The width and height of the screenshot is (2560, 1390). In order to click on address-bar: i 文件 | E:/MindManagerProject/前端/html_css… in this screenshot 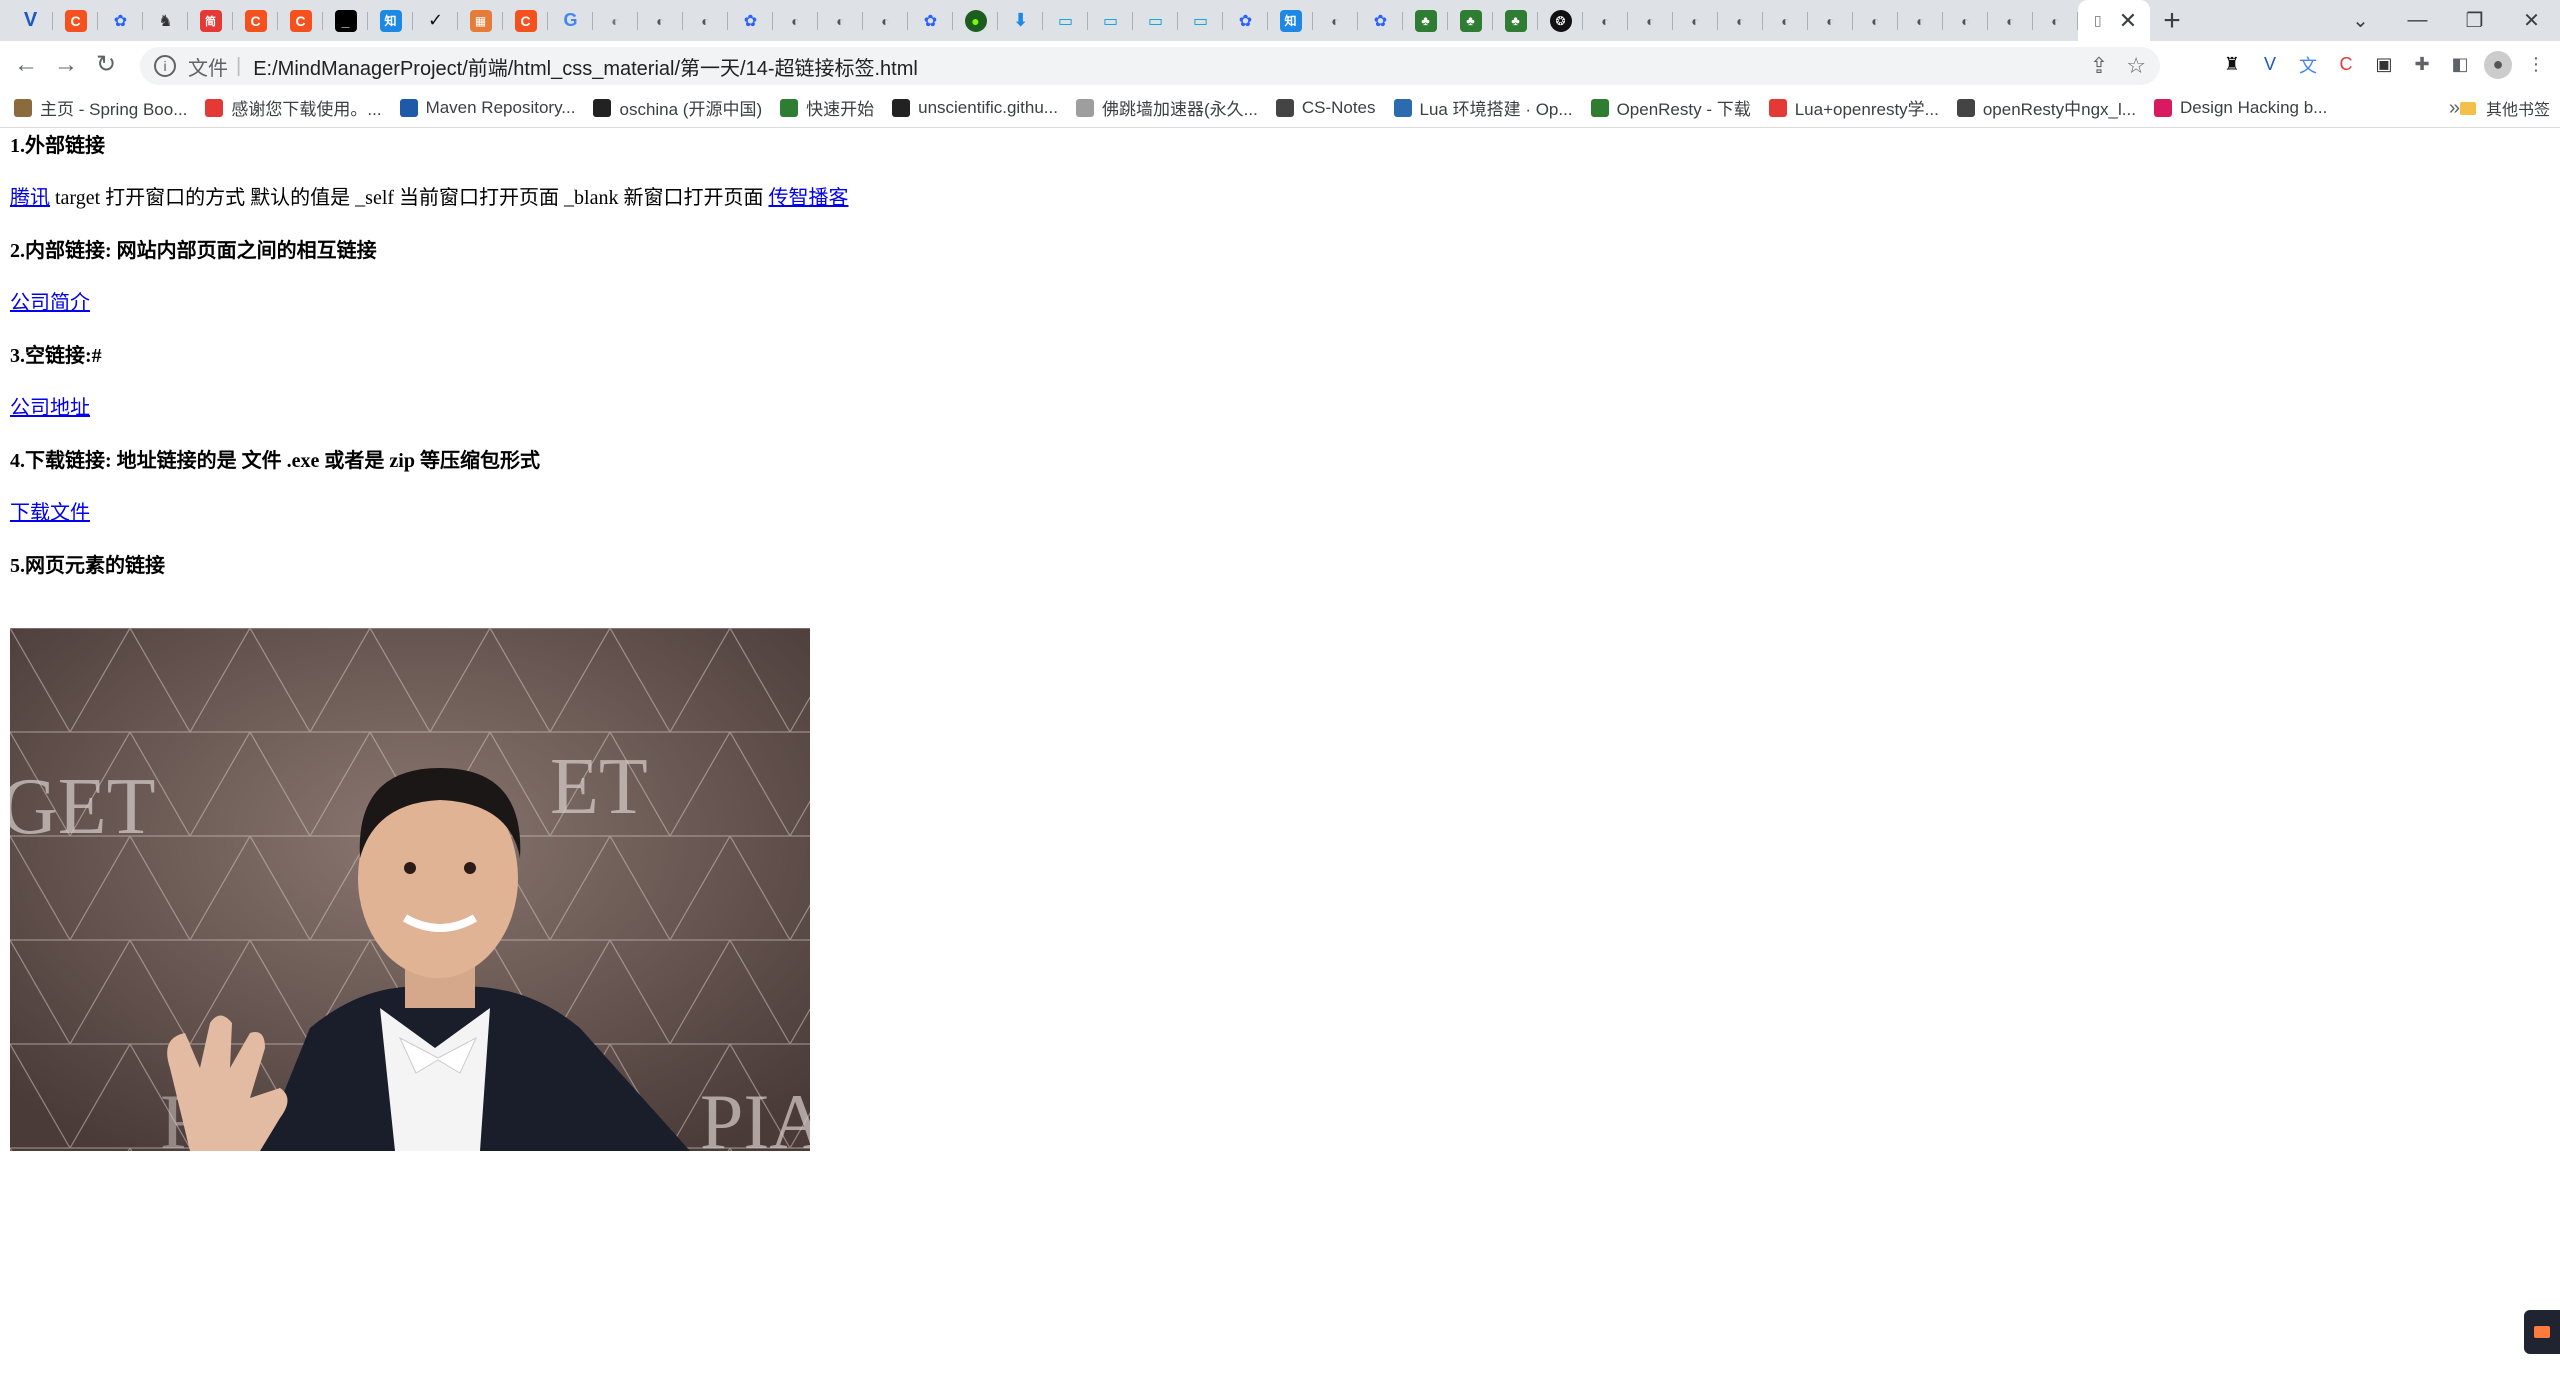, I will do `click(1150, 66)`.